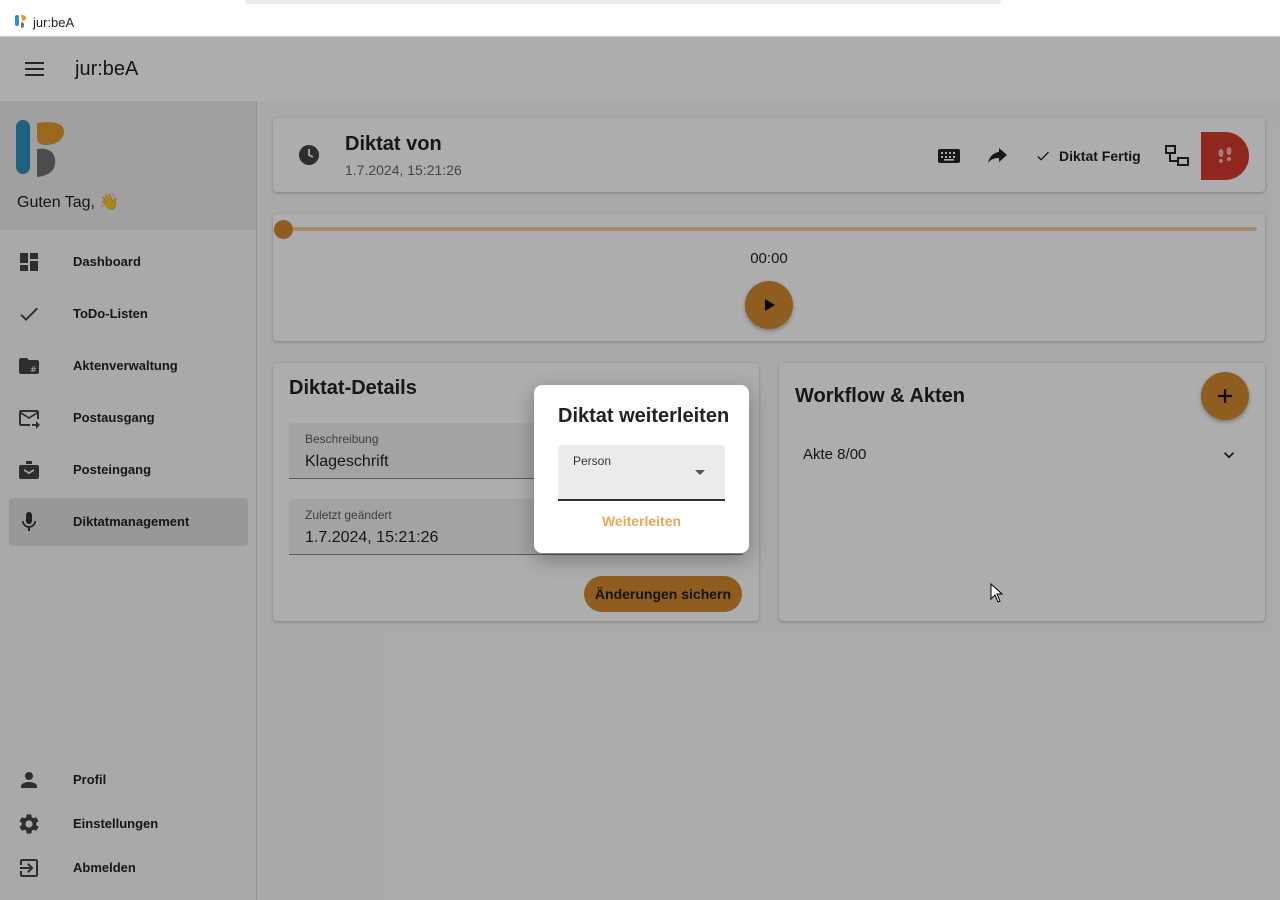 This screenshot has width=1280, height=900. What do you see at coordinates (592, 461) in the screenshot?
I see `person-select-label: Person` at bounding box center [592, 461].